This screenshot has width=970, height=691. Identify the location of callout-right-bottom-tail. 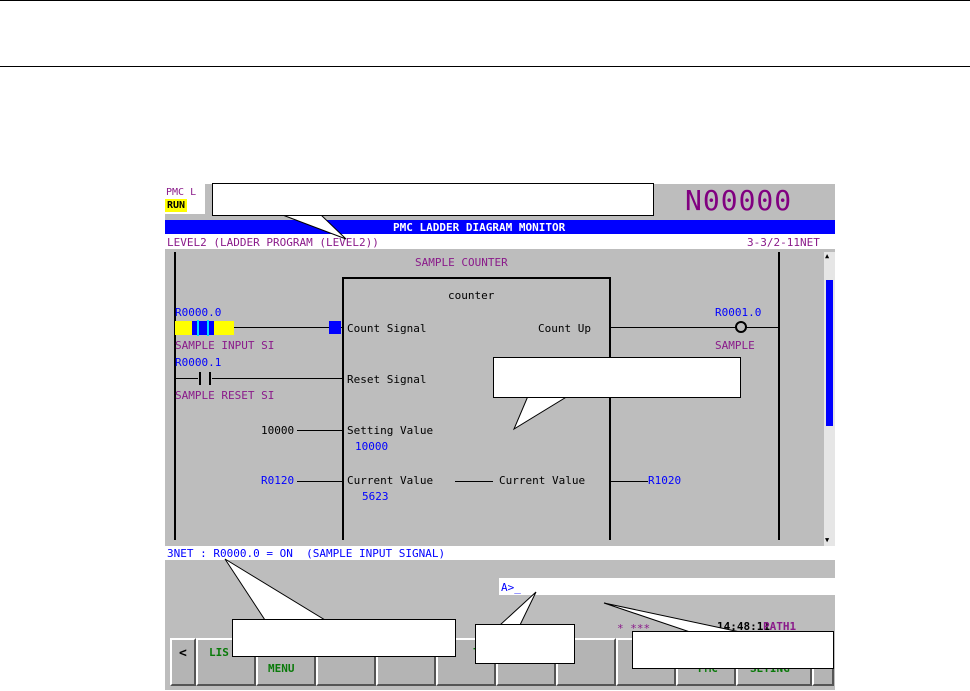
(672, 617).